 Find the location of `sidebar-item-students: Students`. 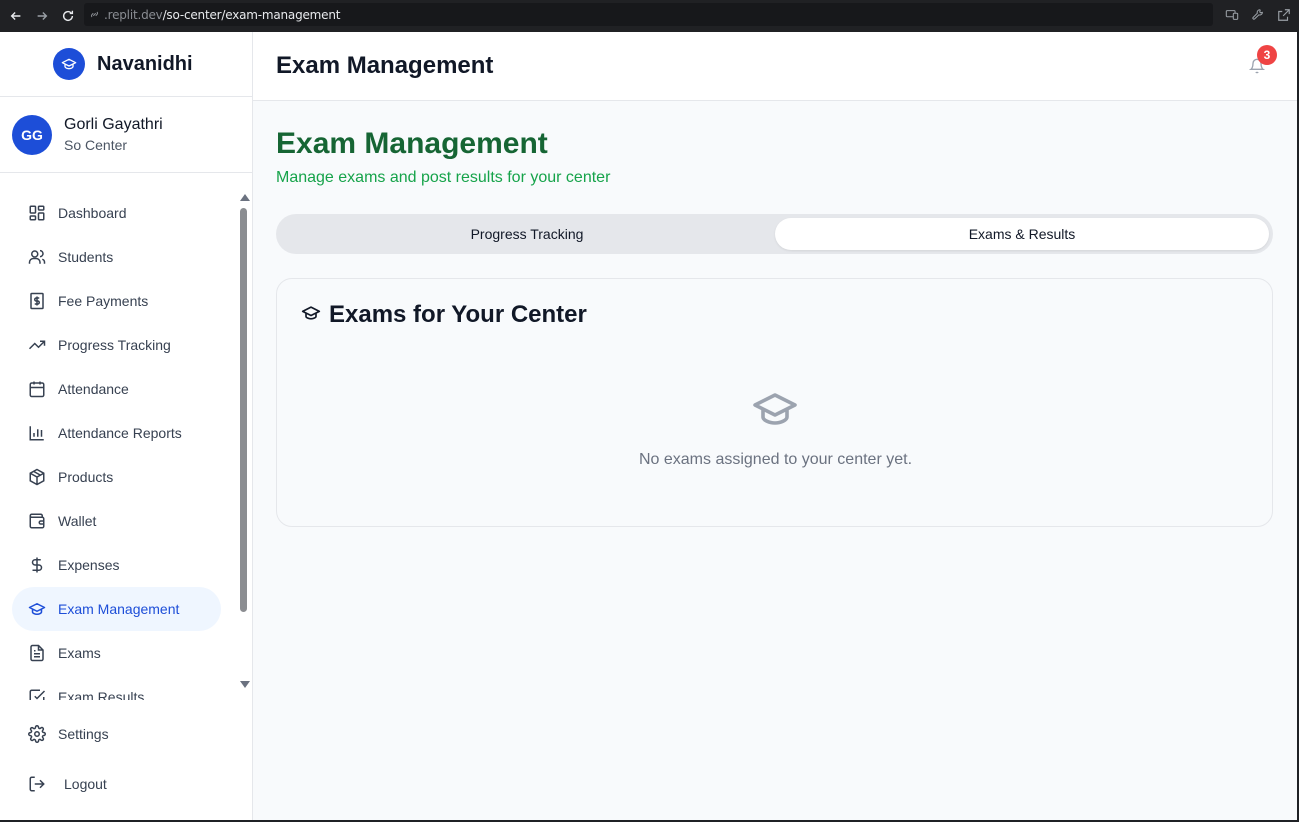

sidebar-item-students: Students is located at coordinates (116, 257).